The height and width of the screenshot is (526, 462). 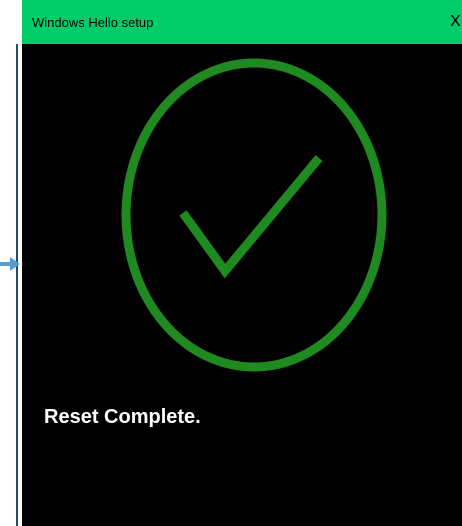 What do you see at coordinates (17, 22) in the screenshot?
I see `background-window-edge-gap` at bounding box center [17, 22].